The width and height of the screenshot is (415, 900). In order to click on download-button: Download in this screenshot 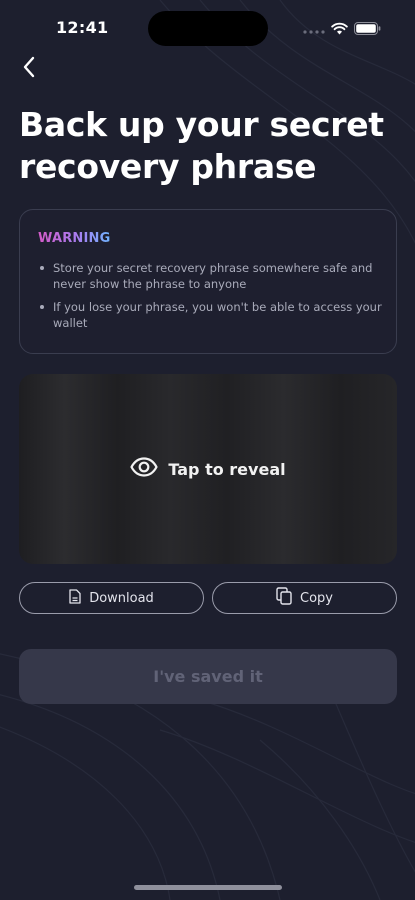, I will do `click(111, 598)`.